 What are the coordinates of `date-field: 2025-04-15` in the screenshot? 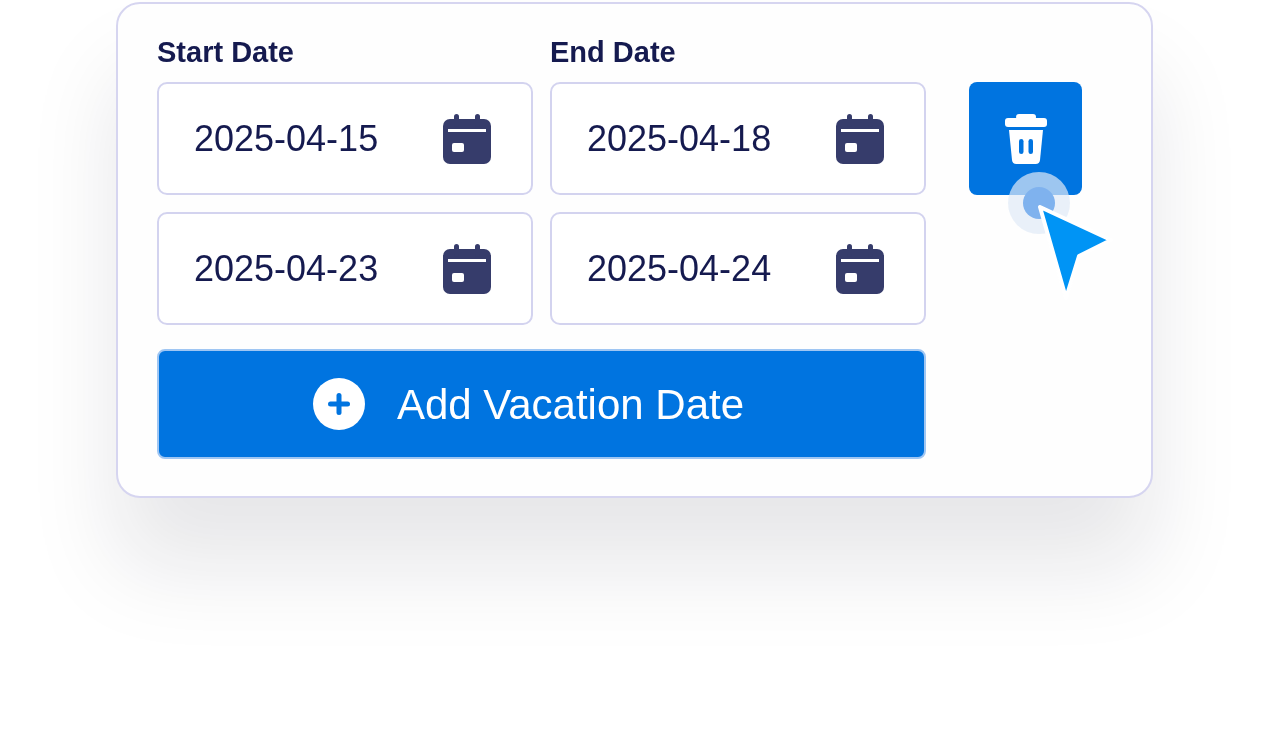 It's located at (345, 138).